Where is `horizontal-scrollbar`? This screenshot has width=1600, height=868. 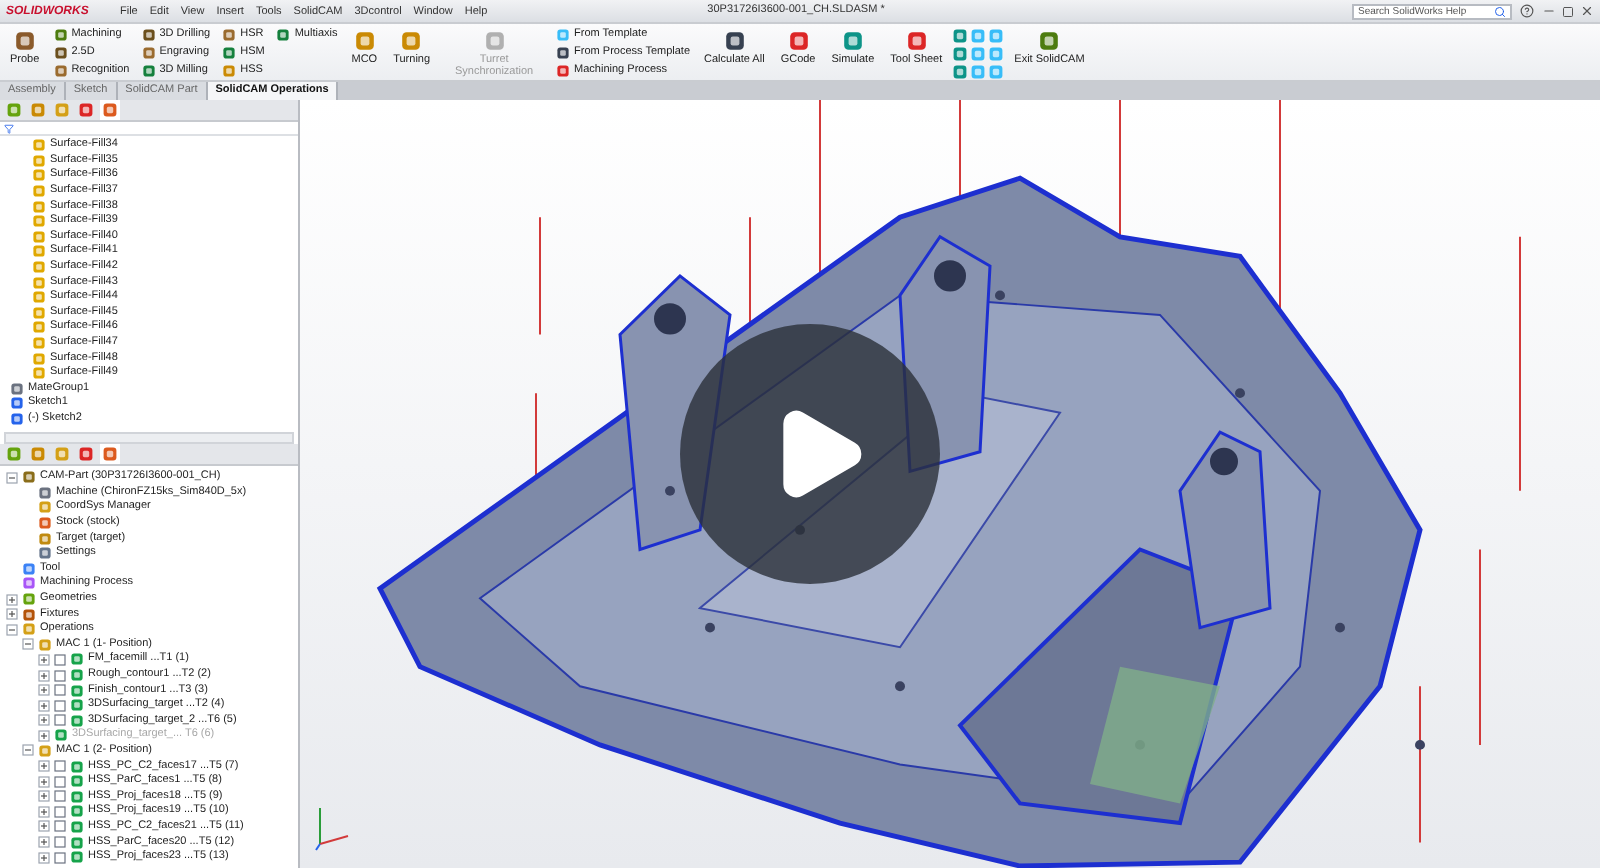
horizontal-scrollbar is located at coordinates (149, 438).